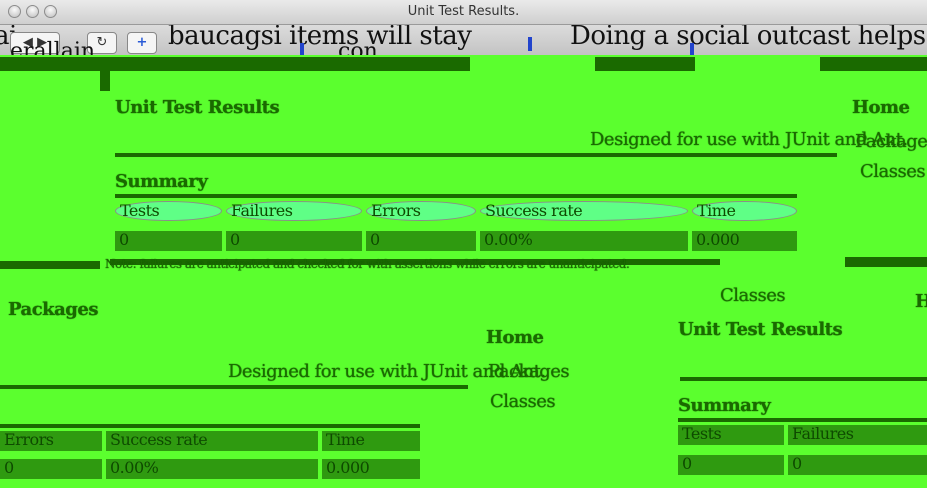  Describe the element at coordinates (731, 434) in the screenshot. I see `column-header-tests-repeat: Tests` at that location.